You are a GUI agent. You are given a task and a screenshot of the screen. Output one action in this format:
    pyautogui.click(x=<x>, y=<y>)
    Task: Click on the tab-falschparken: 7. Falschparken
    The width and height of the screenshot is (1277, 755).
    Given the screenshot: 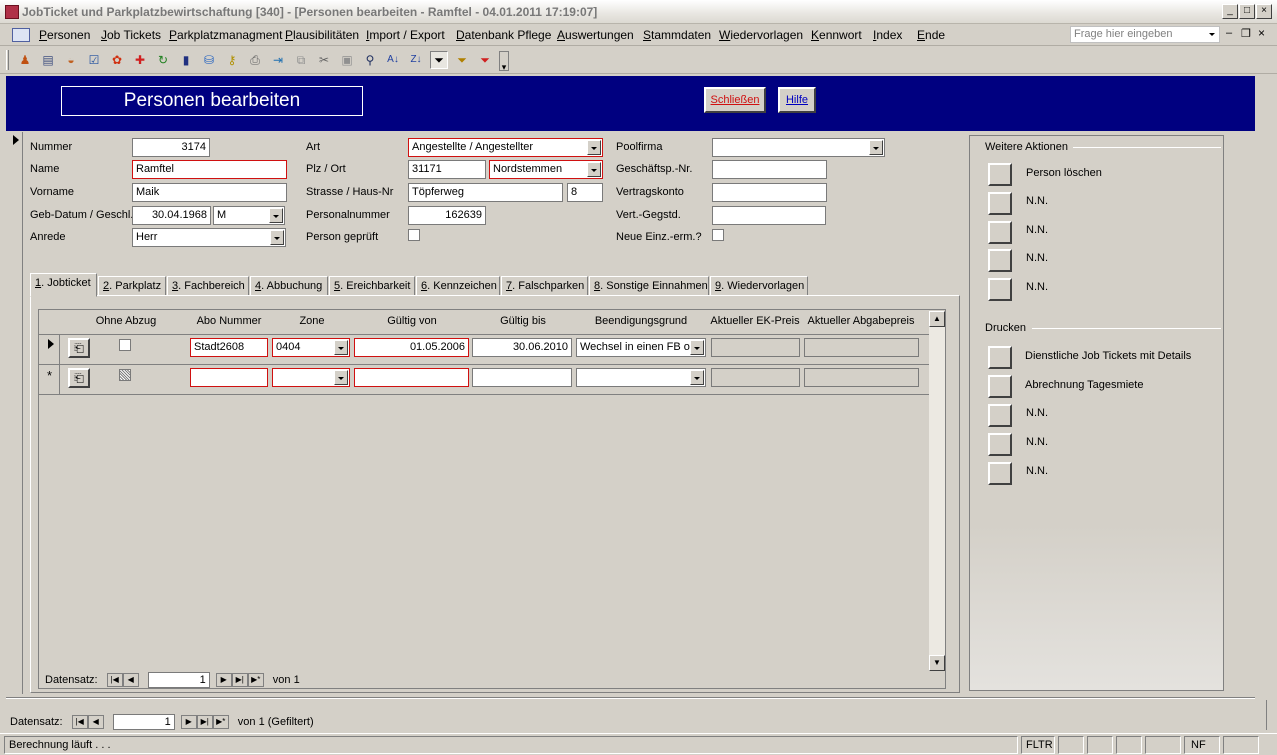 What is the action you would take?
    pyautogui.click(x=544, y=286)
    